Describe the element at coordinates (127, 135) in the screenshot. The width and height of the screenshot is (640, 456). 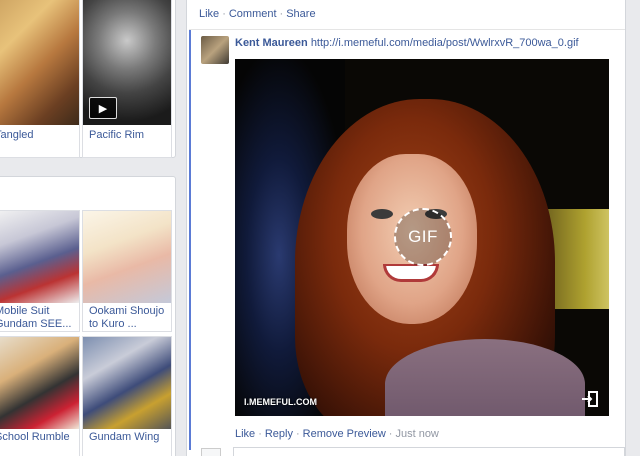
I see `movie-title: Pacific Rim` at that location.